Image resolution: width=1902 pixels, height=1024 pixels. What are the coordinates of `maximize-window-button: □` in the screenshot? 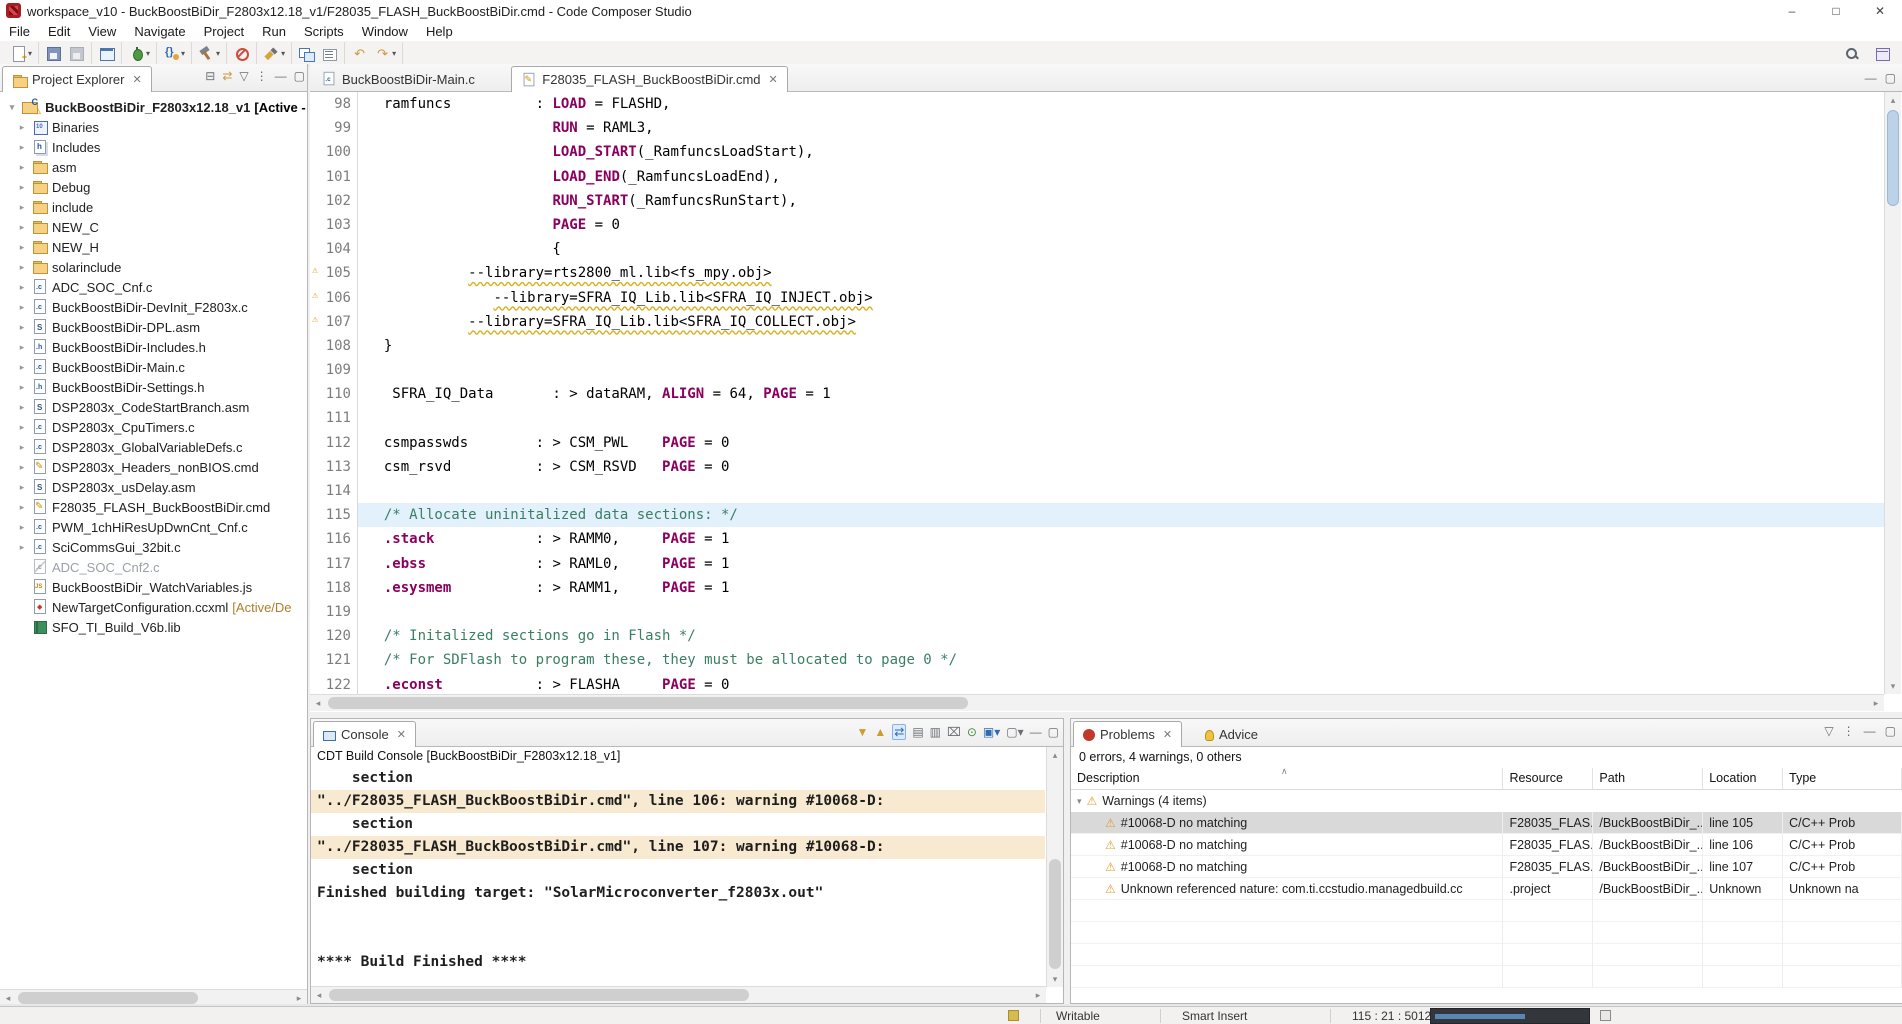 It's located at (1836, 11).